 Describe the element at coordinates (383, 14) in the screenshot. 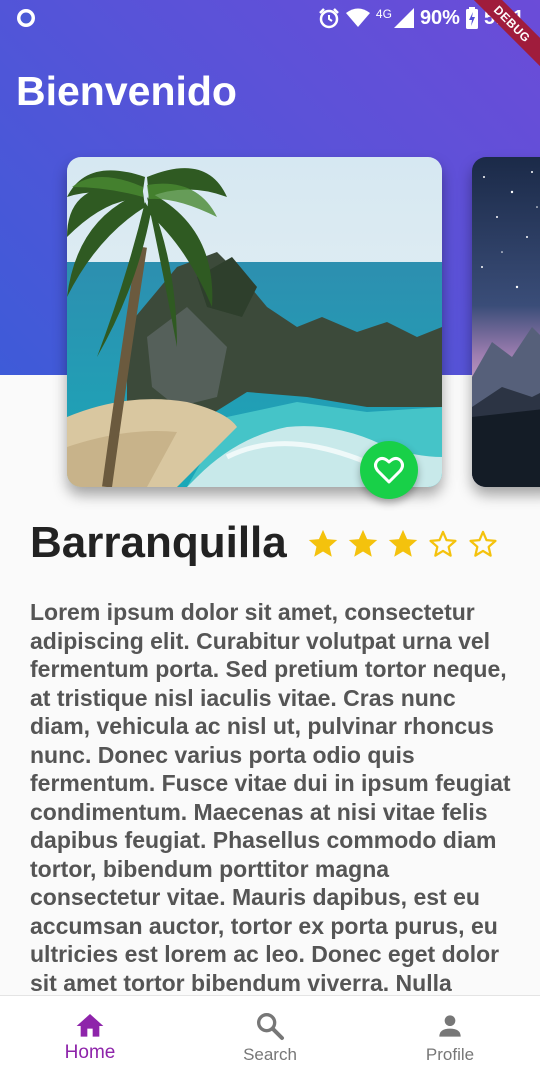

I see `network-type: 4G` at that location.